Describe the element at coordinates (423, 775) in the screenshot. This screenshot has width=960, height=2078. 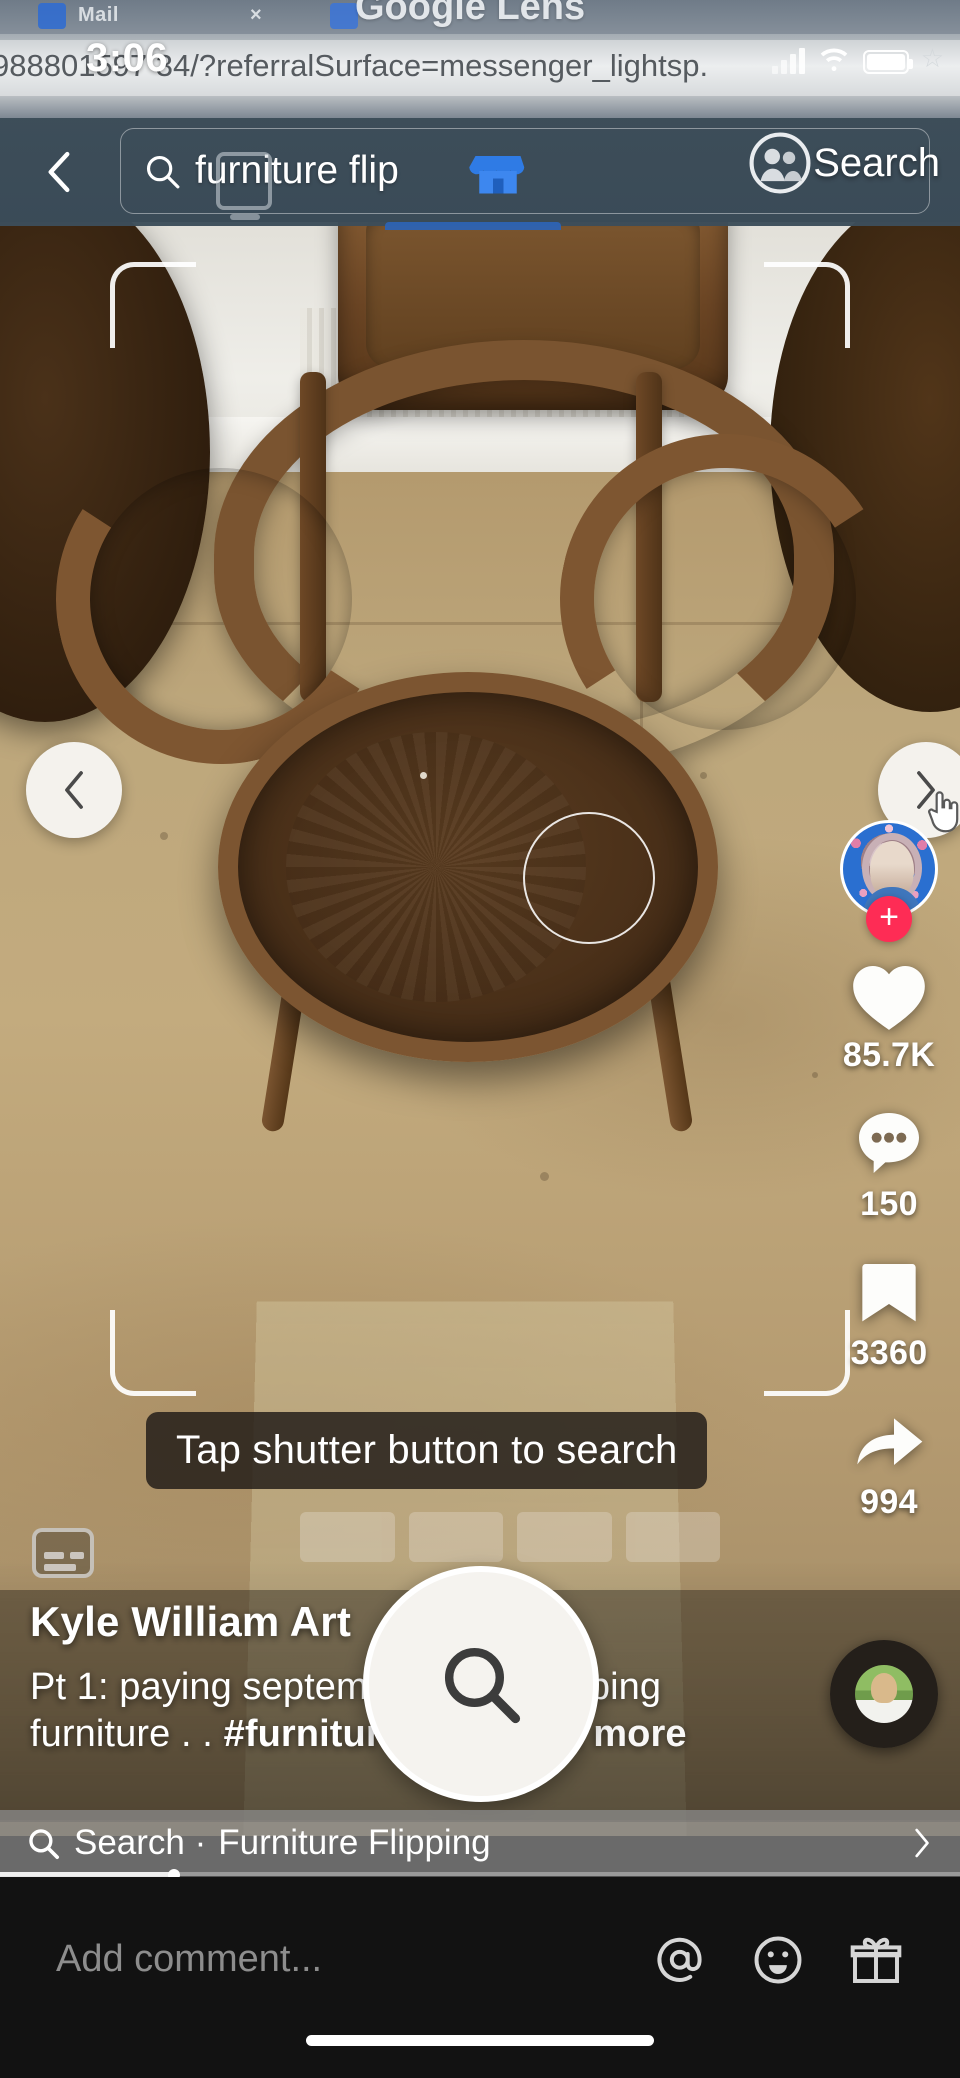
I see `seat-highlight-dot` at that location.